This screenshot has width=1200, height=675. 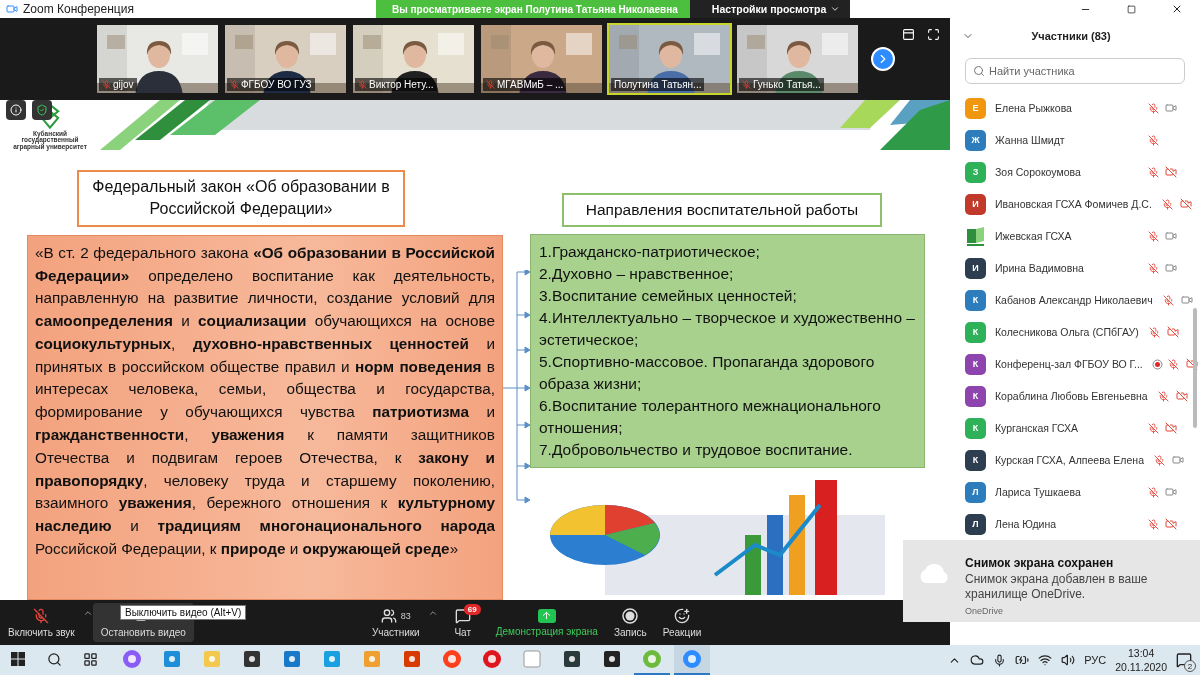 What do you see at coordinates (883, 59) in the screenshot?
I see `next-page-button` at bounding box center [883, 59].